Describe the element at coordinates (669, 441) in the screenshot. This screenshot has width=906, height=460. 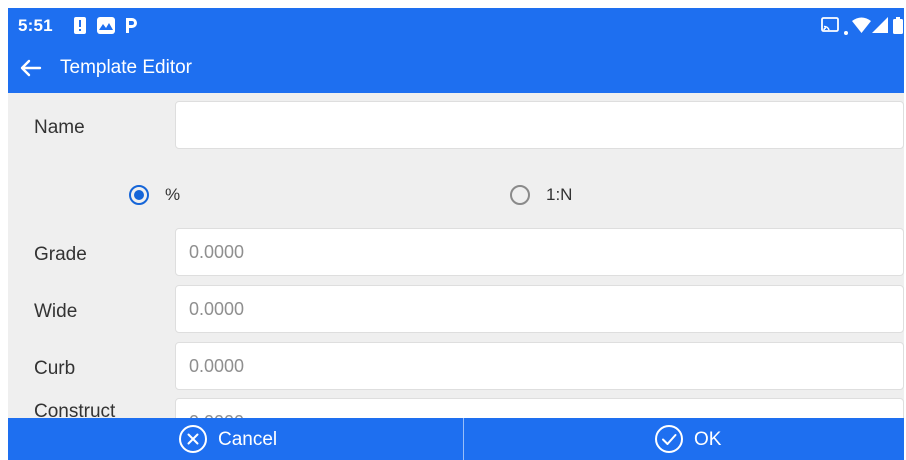
I see `circle-check-icon` at that location.